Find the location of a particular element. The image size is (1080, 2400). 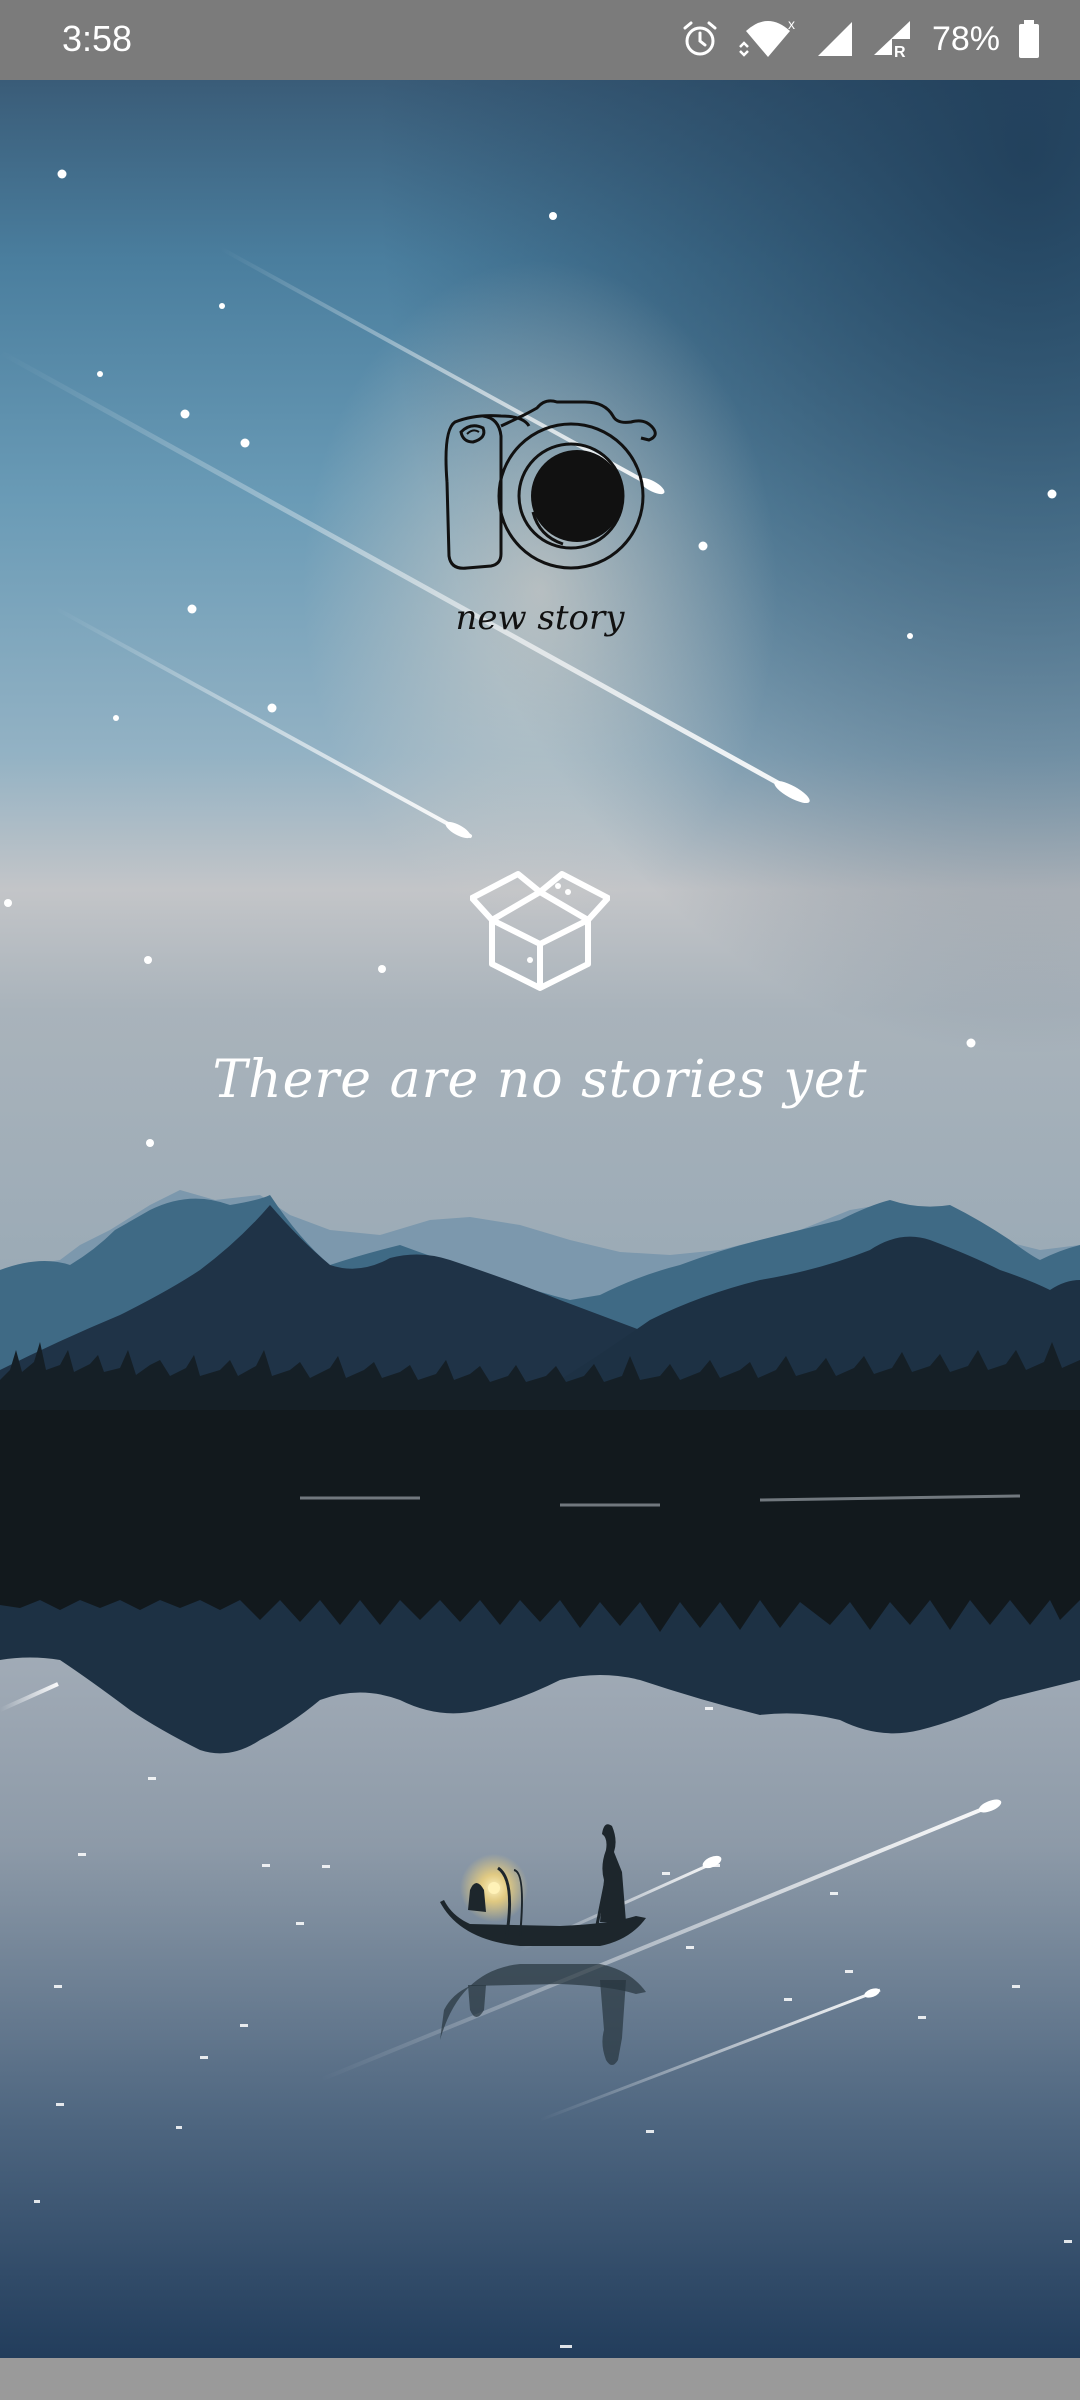

battery-icon is located at coordinates (1029, 39).